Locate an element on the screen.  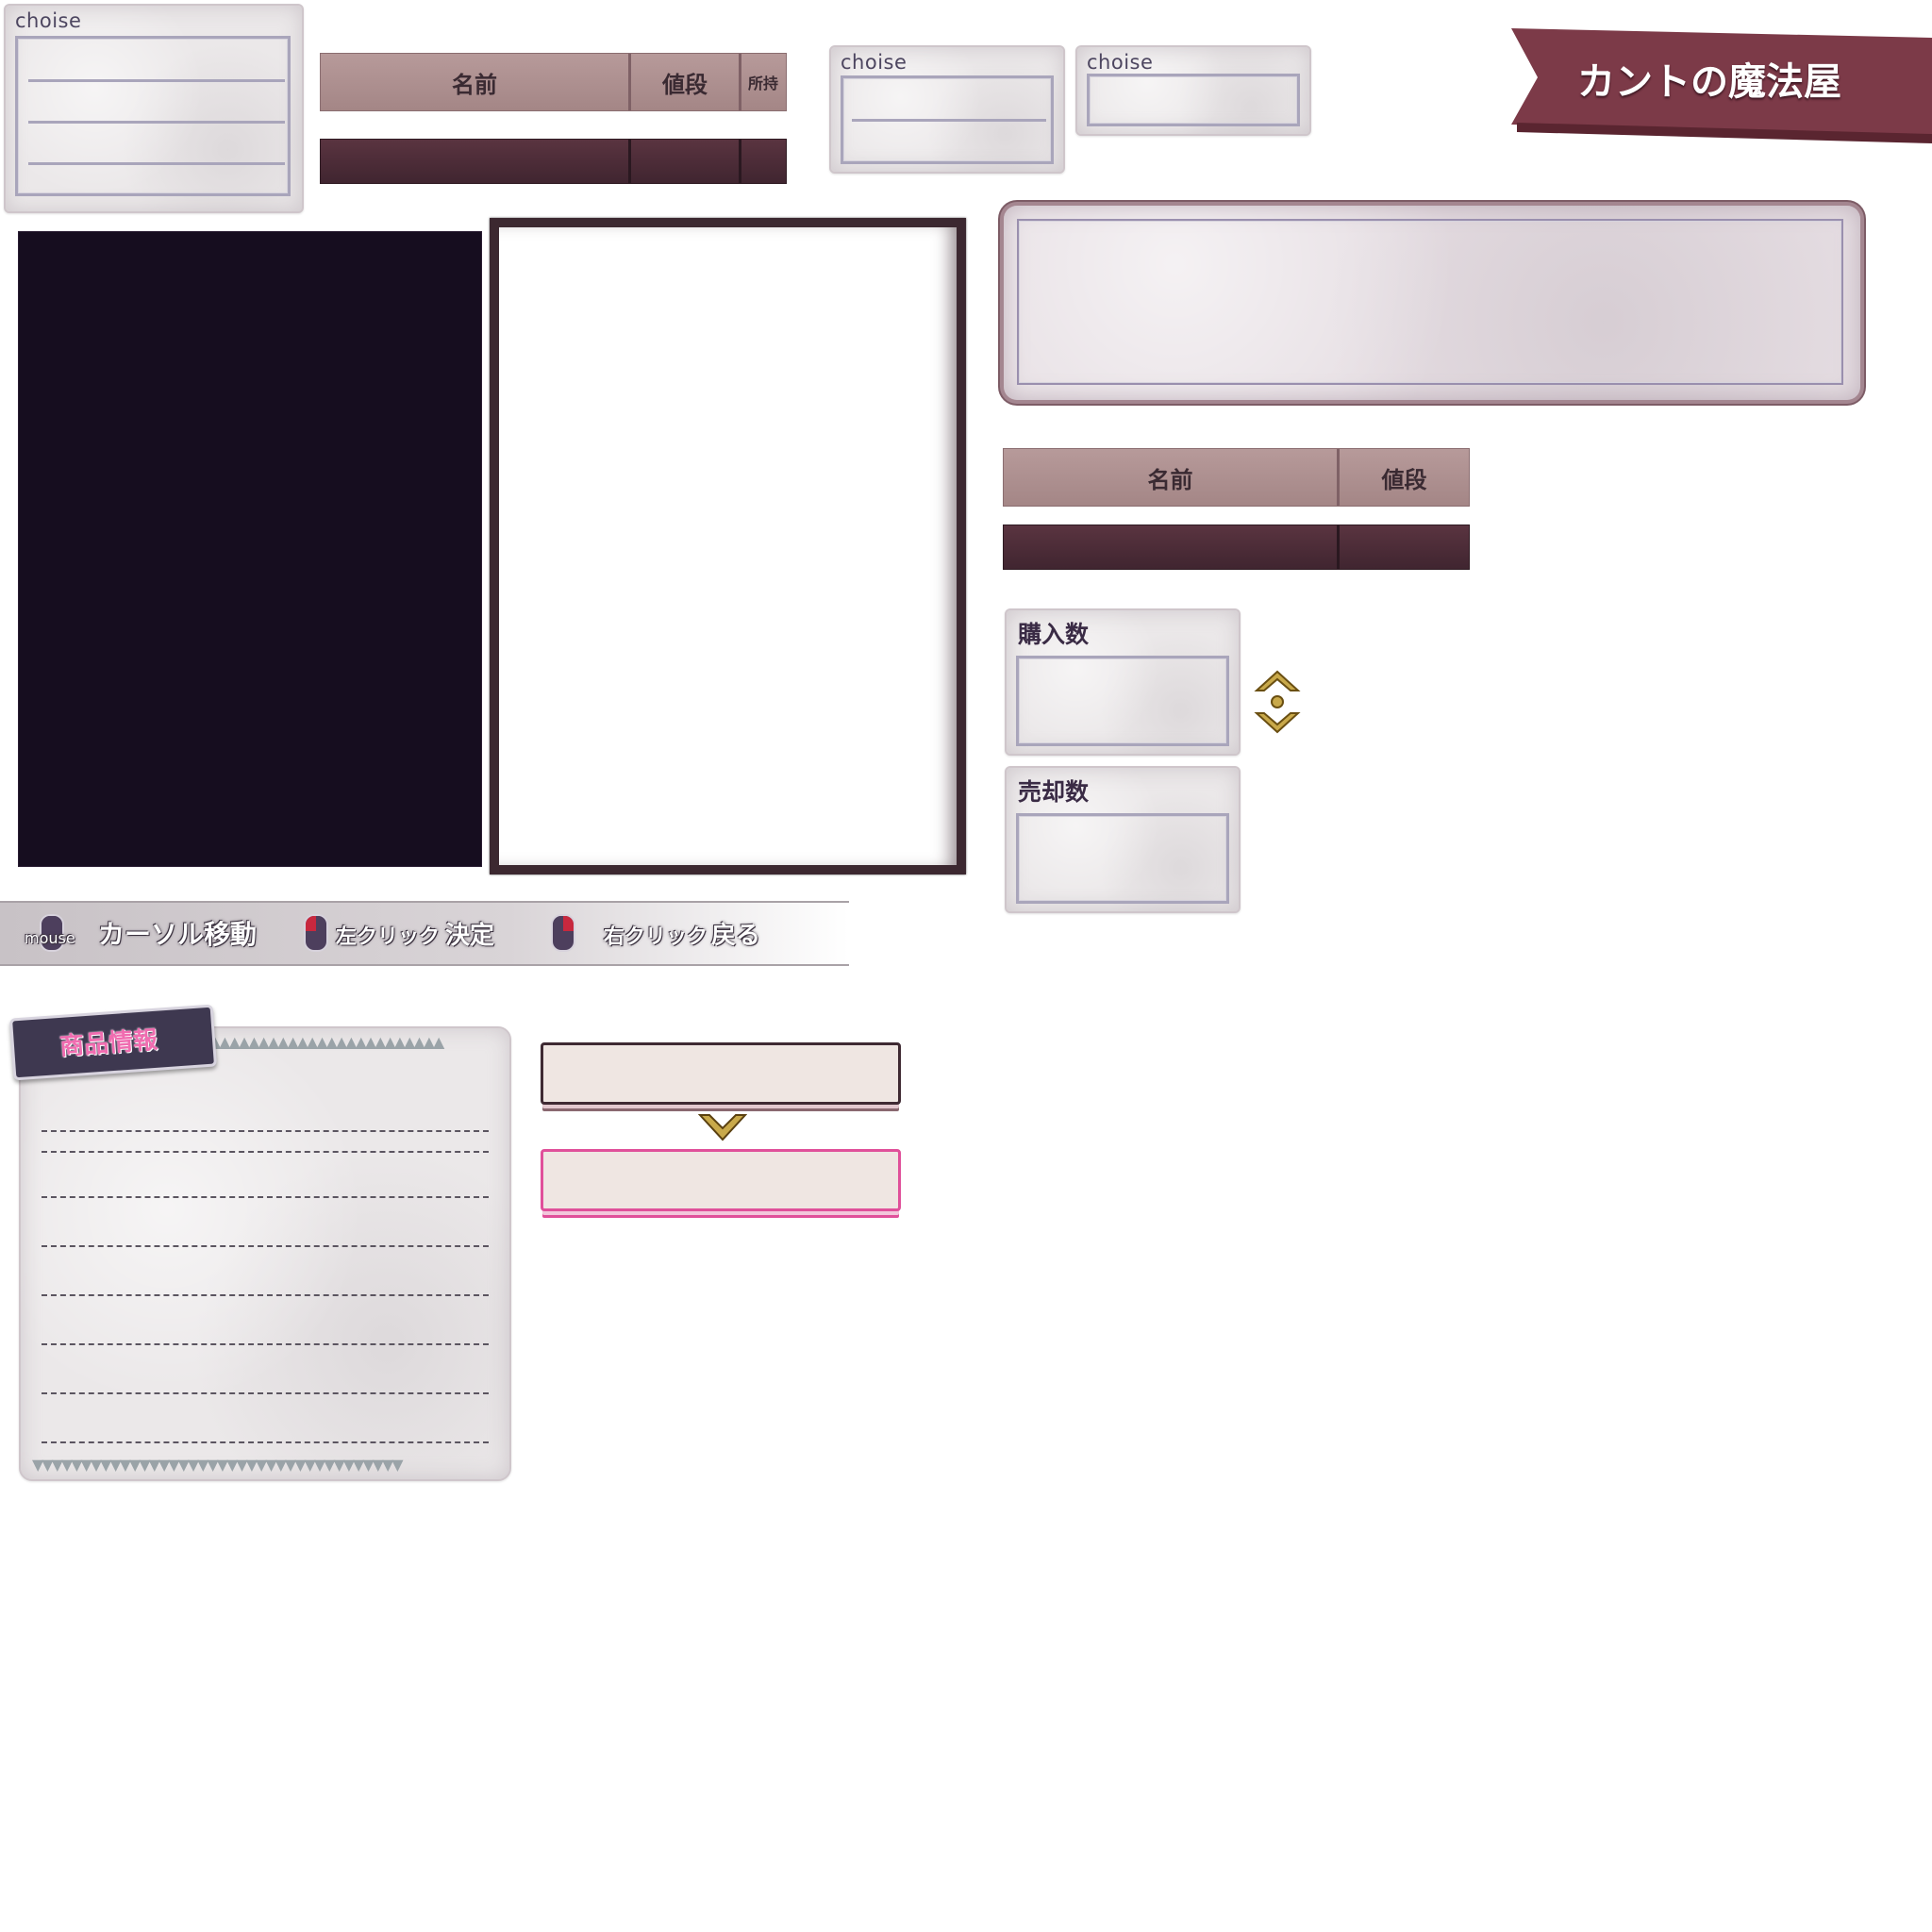
sell-quantity-box: 売却数 is located at coordinates (1123, 839).